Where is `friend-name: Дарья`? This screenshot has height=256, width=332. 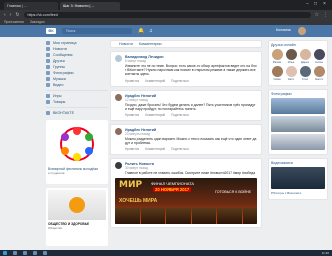
friend-name: Дарья is located at coordinates (305, 62).